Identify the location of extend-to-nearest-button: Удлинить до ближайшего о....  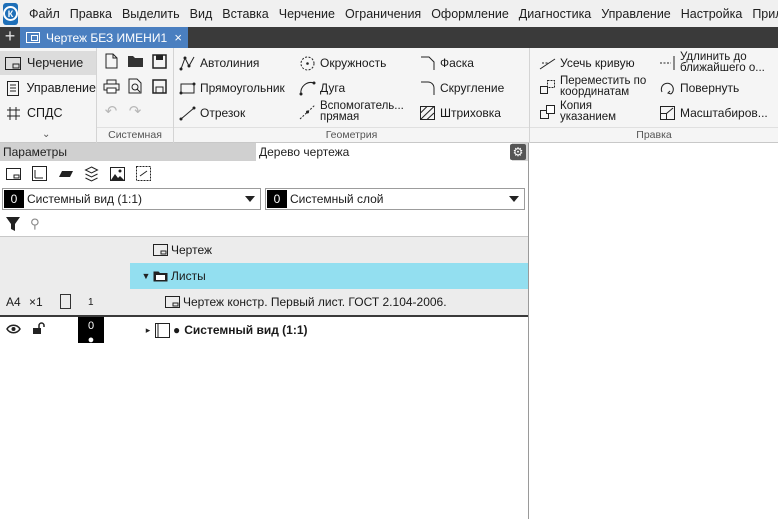
(717, 62).